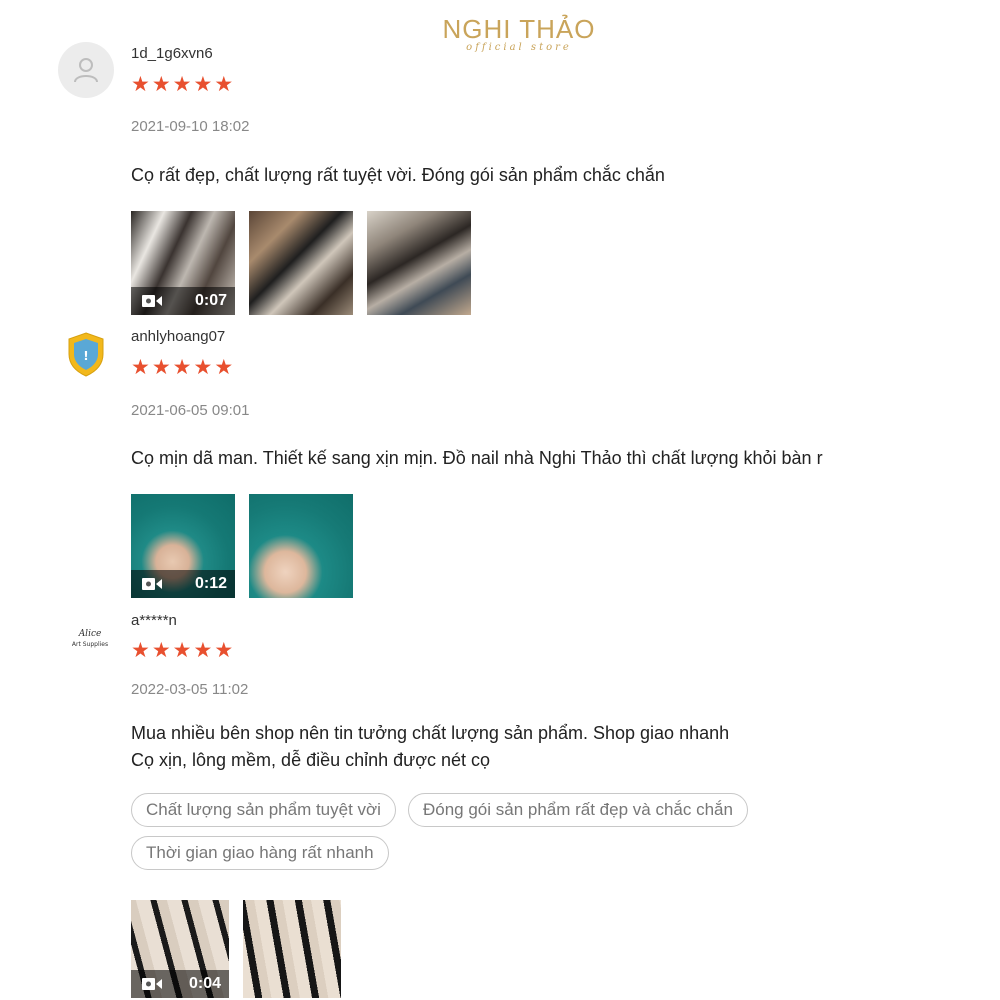 The width and height of the screenshot is (1000, 1000). What do you see at coordinates (183, 263) in the screenshot?
I see `video-thumbnail: 0:07` at bounding box center [183, 263].